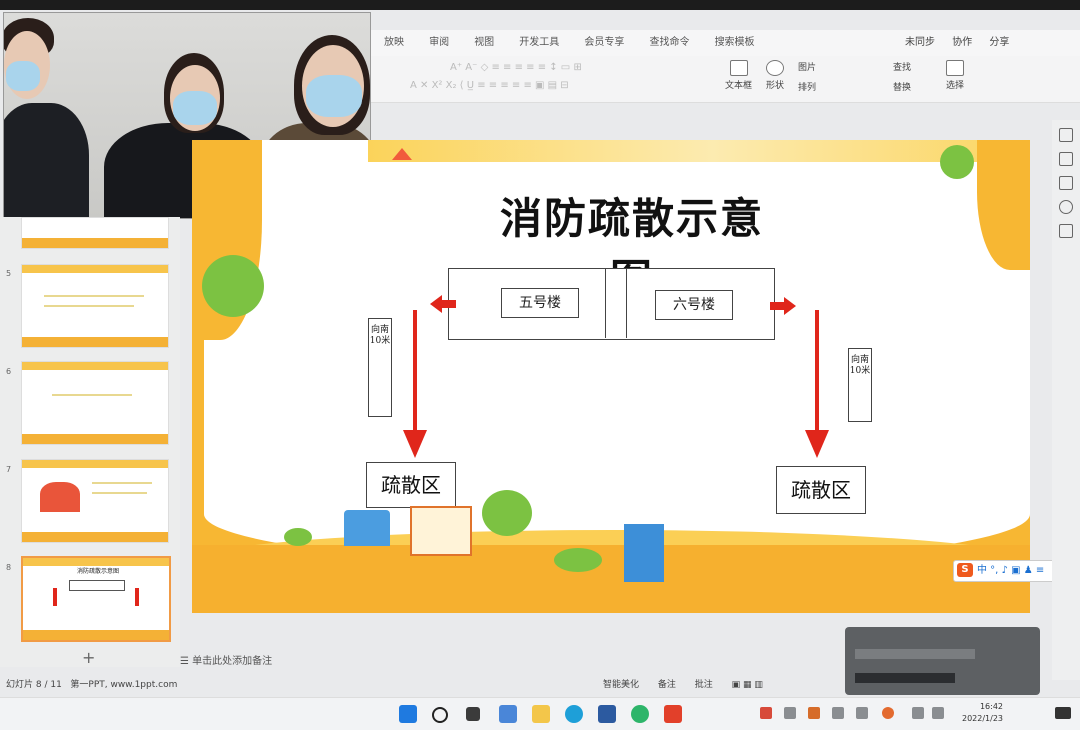 This screenshot has width=1080, height=730. What do you see at coordinates (507, 513) in the screenshot?
I see `round-tree-decoration` at bounding box center [507, 513].